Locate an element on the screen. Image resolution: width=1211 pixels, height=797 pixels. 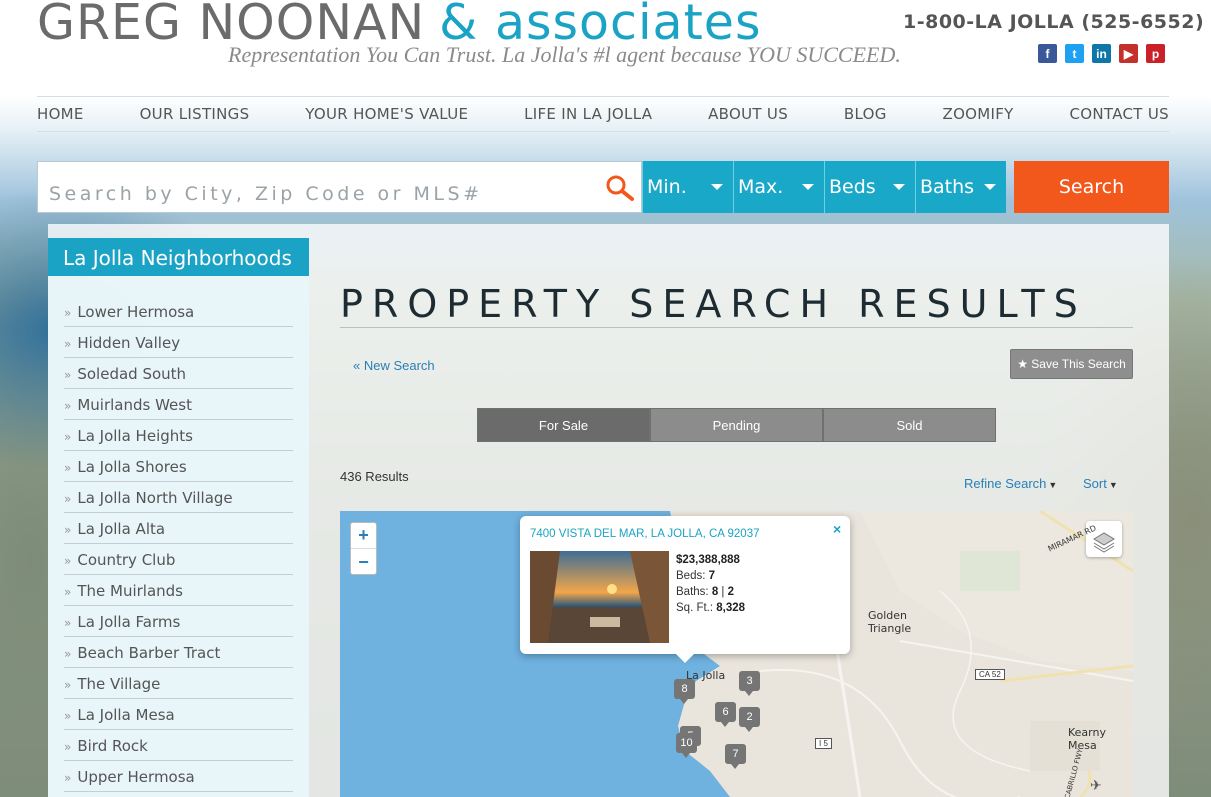
search-bar: Min. Max. Beds Baths is located at coordinates (521, 187).